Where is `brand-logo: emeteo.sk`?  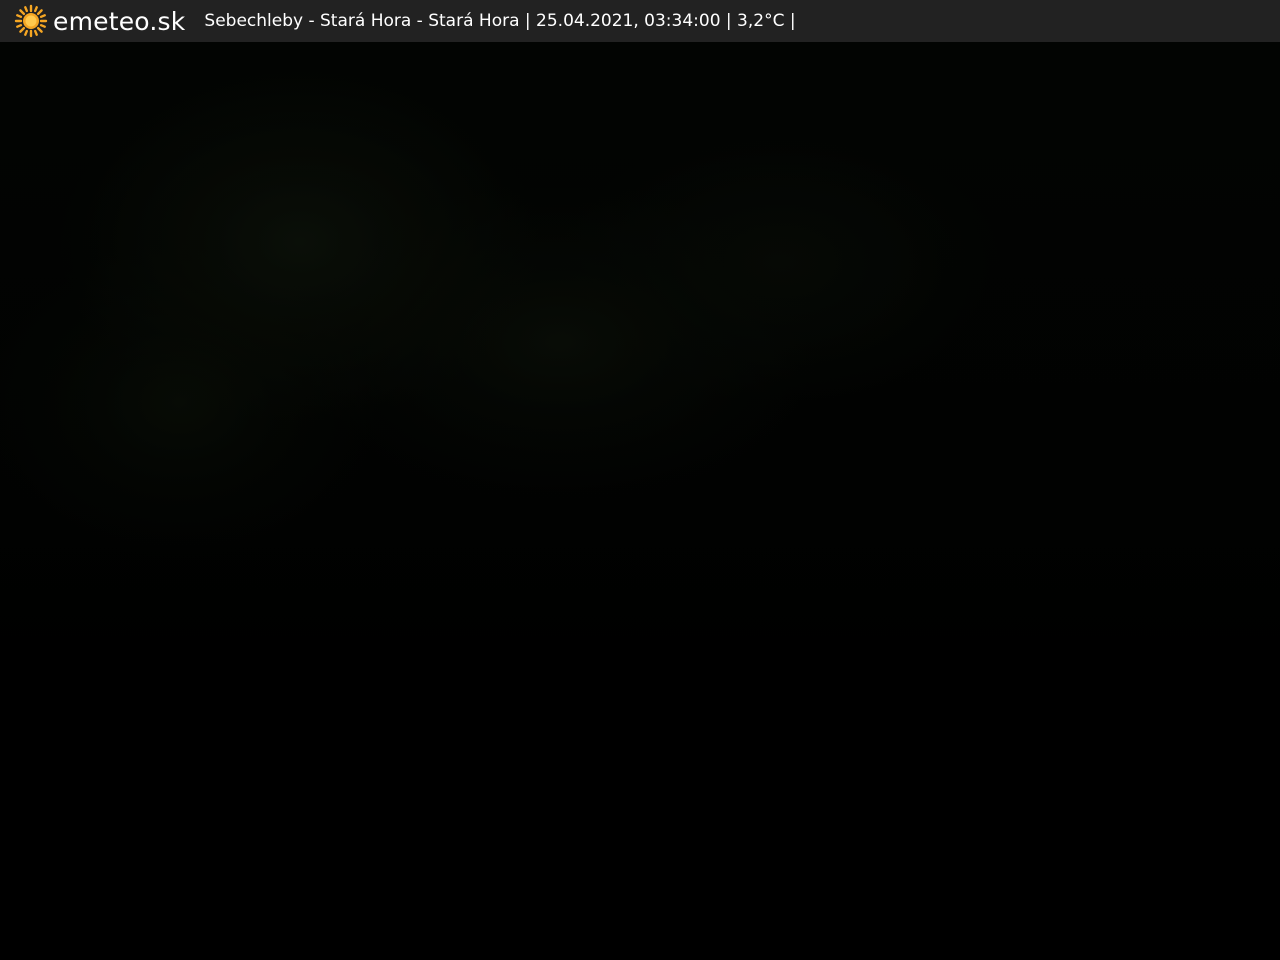
brand-logo: emeteo.sk is located at coordinates (92, 21).